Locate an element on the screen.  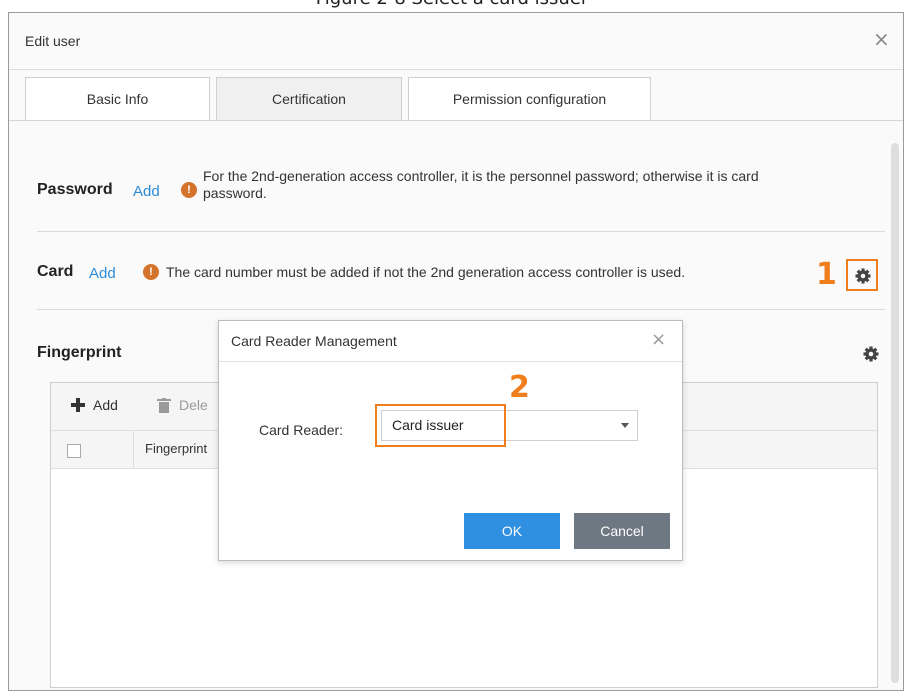
delete-label: Dele is located at coordinates (193, 405).